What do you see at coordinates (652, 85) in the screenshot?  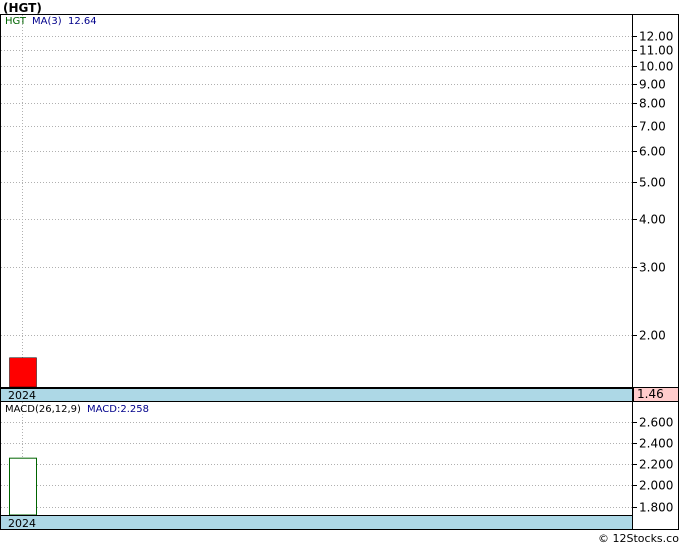 I see `price-tick-label: 9.00` at bounding box center [652, 85].